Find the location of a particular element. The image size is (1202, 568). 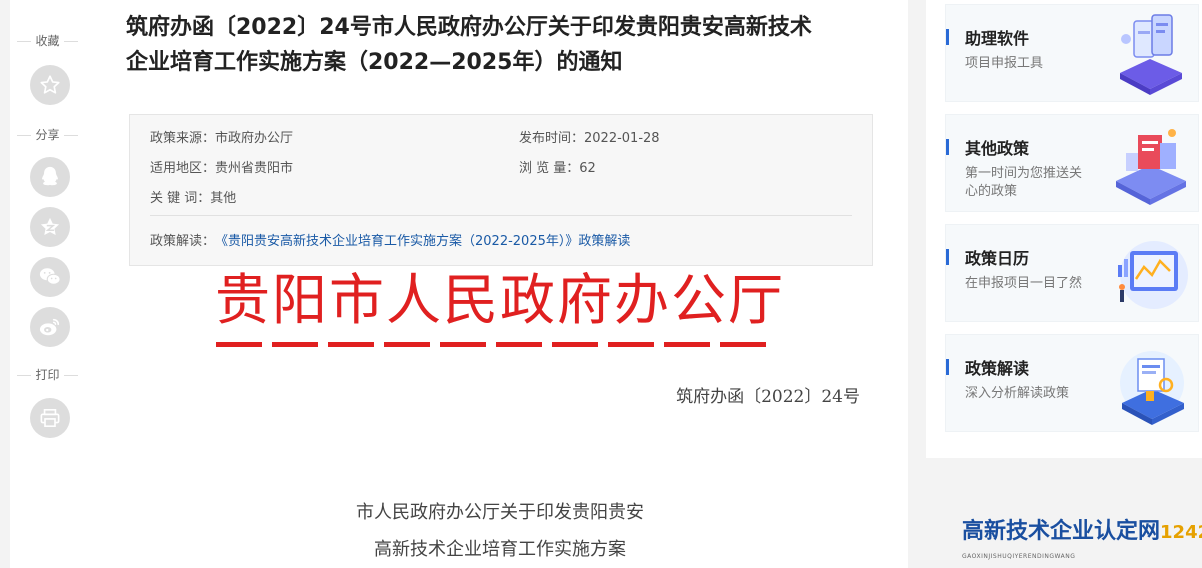

doc-title-line2: 高新技术企业培育工作实施方案 is located at coordinates (500, 549).